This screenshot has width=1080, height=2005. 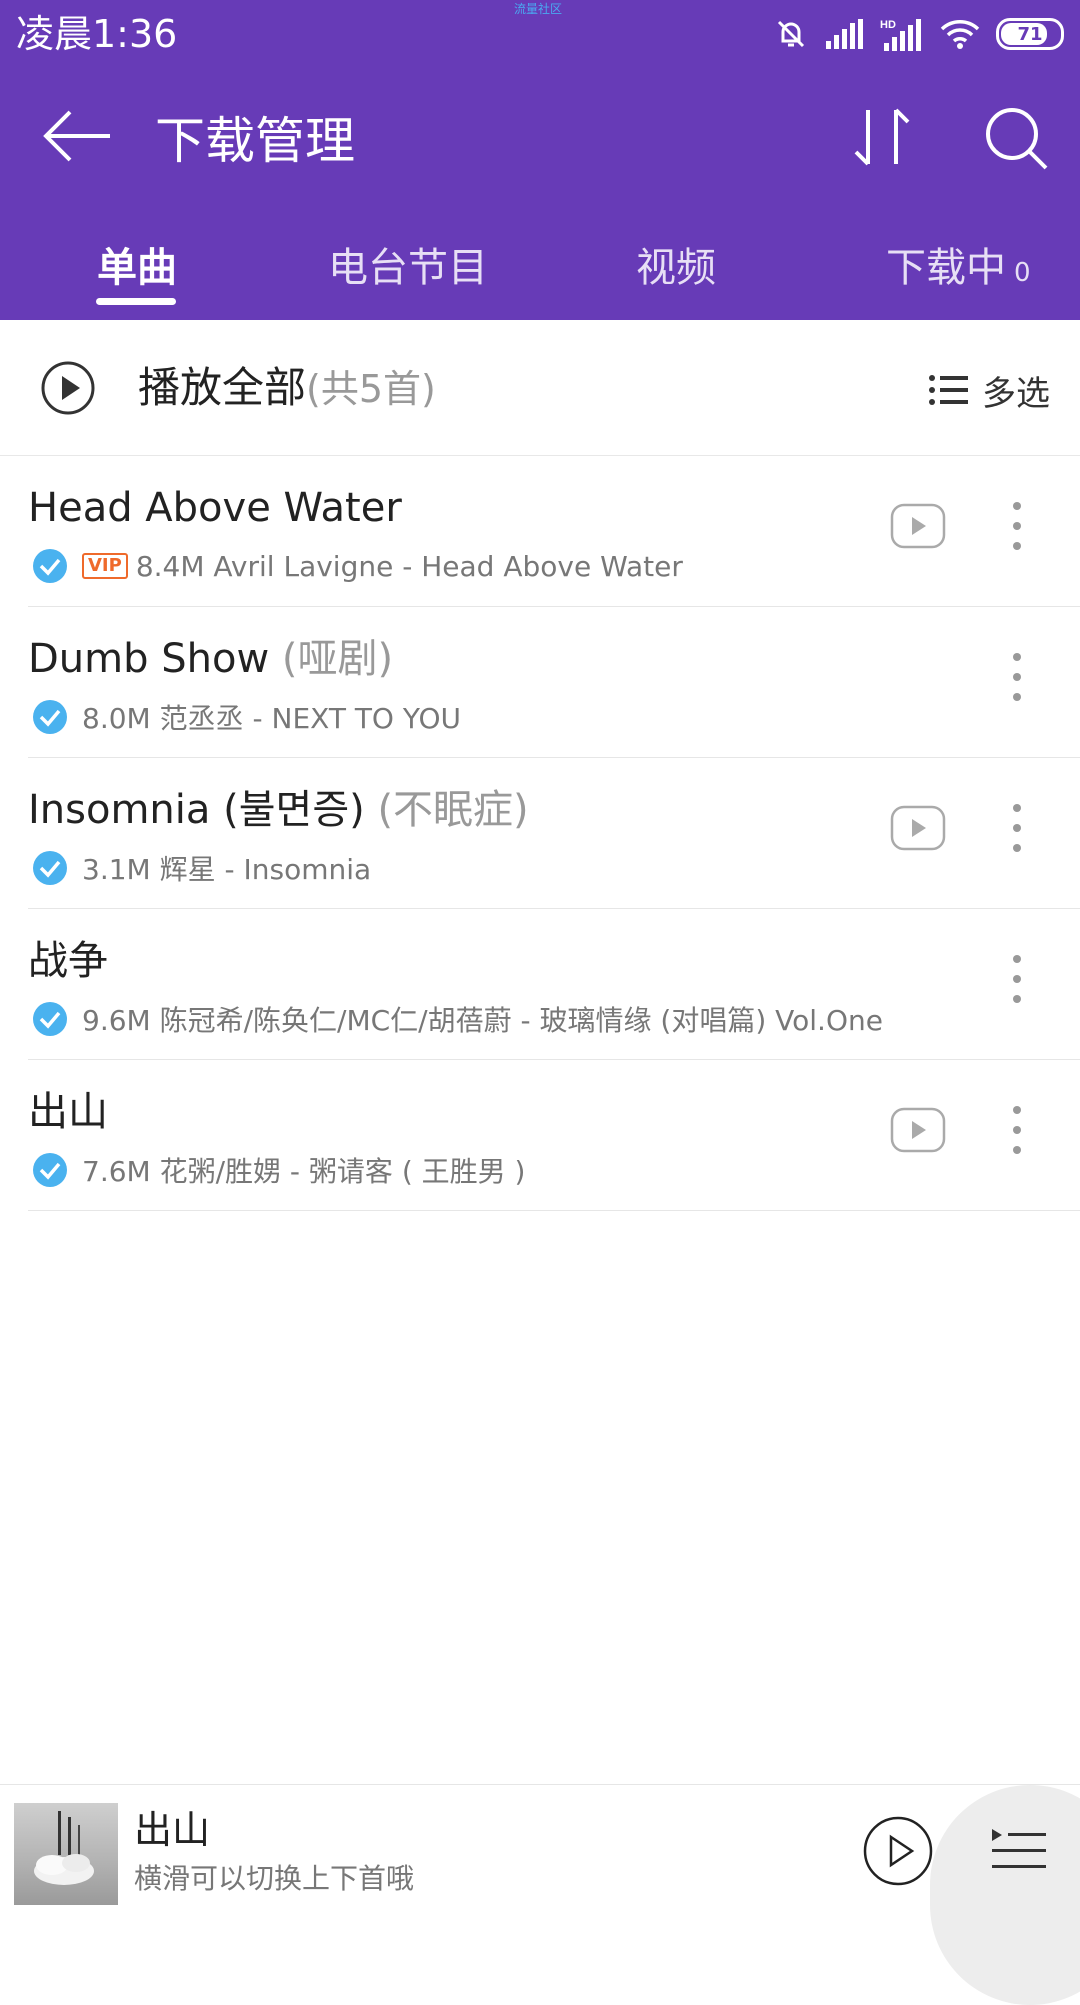 What do you see at coordinates (1018, 1850) in the screenshot?
I see `playlist-icon` at bounding box center [1018, 1850].